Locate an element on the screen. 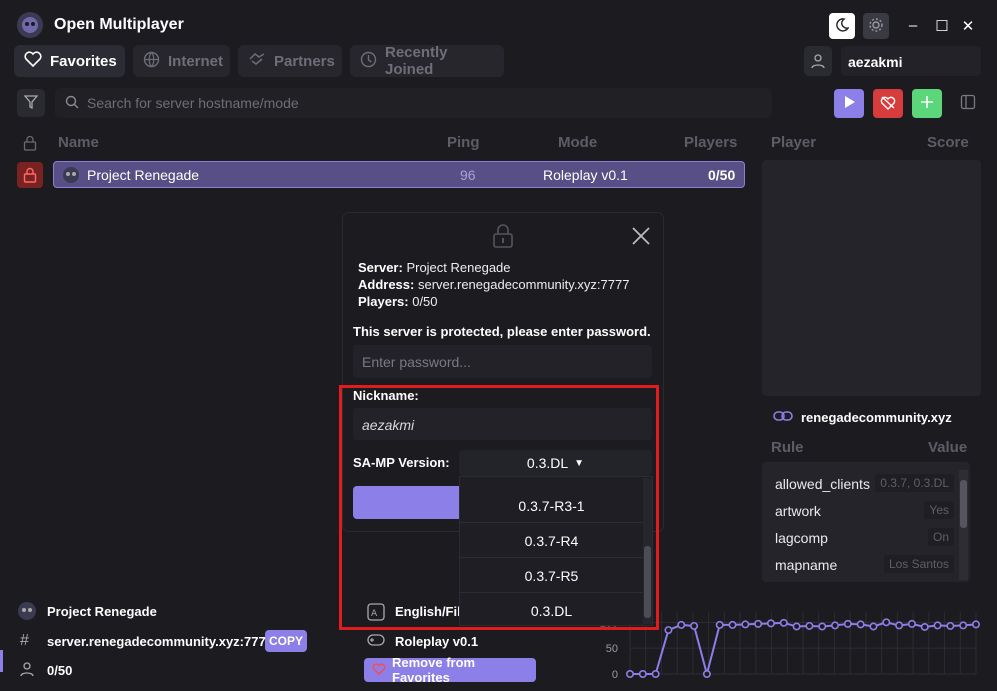  sidebar-icon is located at coordinates (968, 103).